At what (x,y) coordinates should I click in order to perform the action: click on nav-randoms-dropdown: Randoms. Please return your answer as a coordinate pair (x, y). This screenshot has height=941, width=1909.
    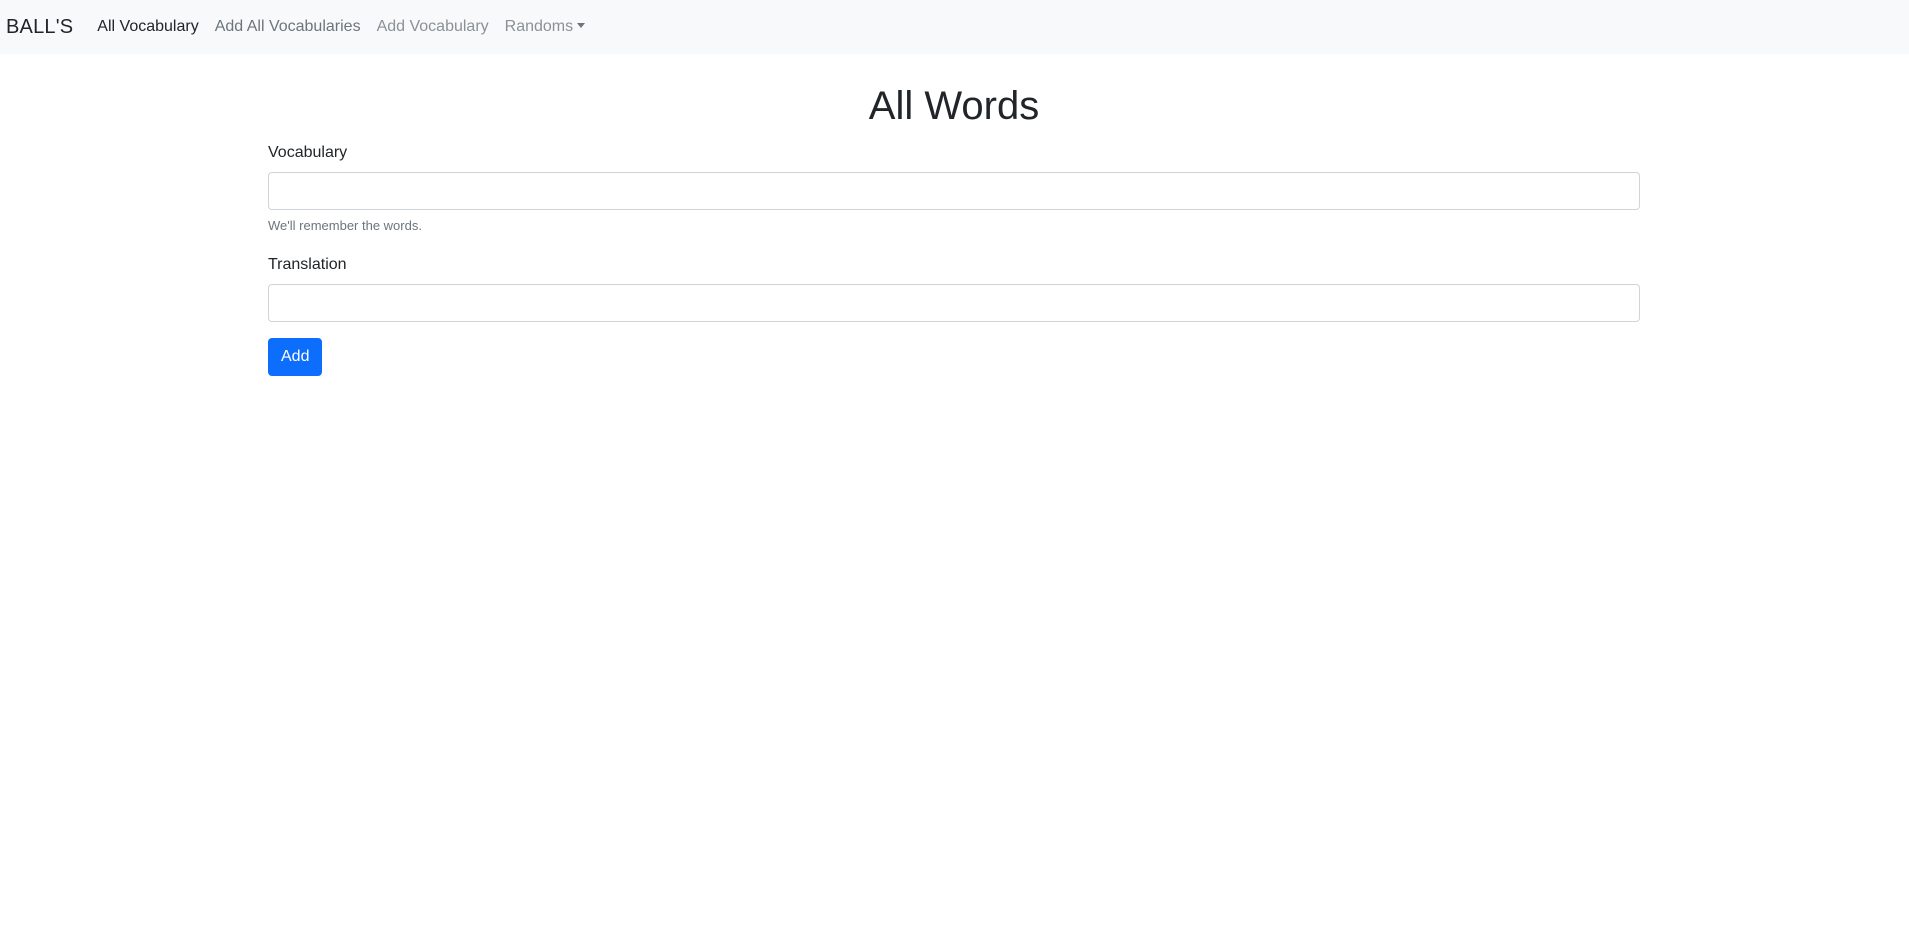
    Looking at the image, I should click on (545, 27).